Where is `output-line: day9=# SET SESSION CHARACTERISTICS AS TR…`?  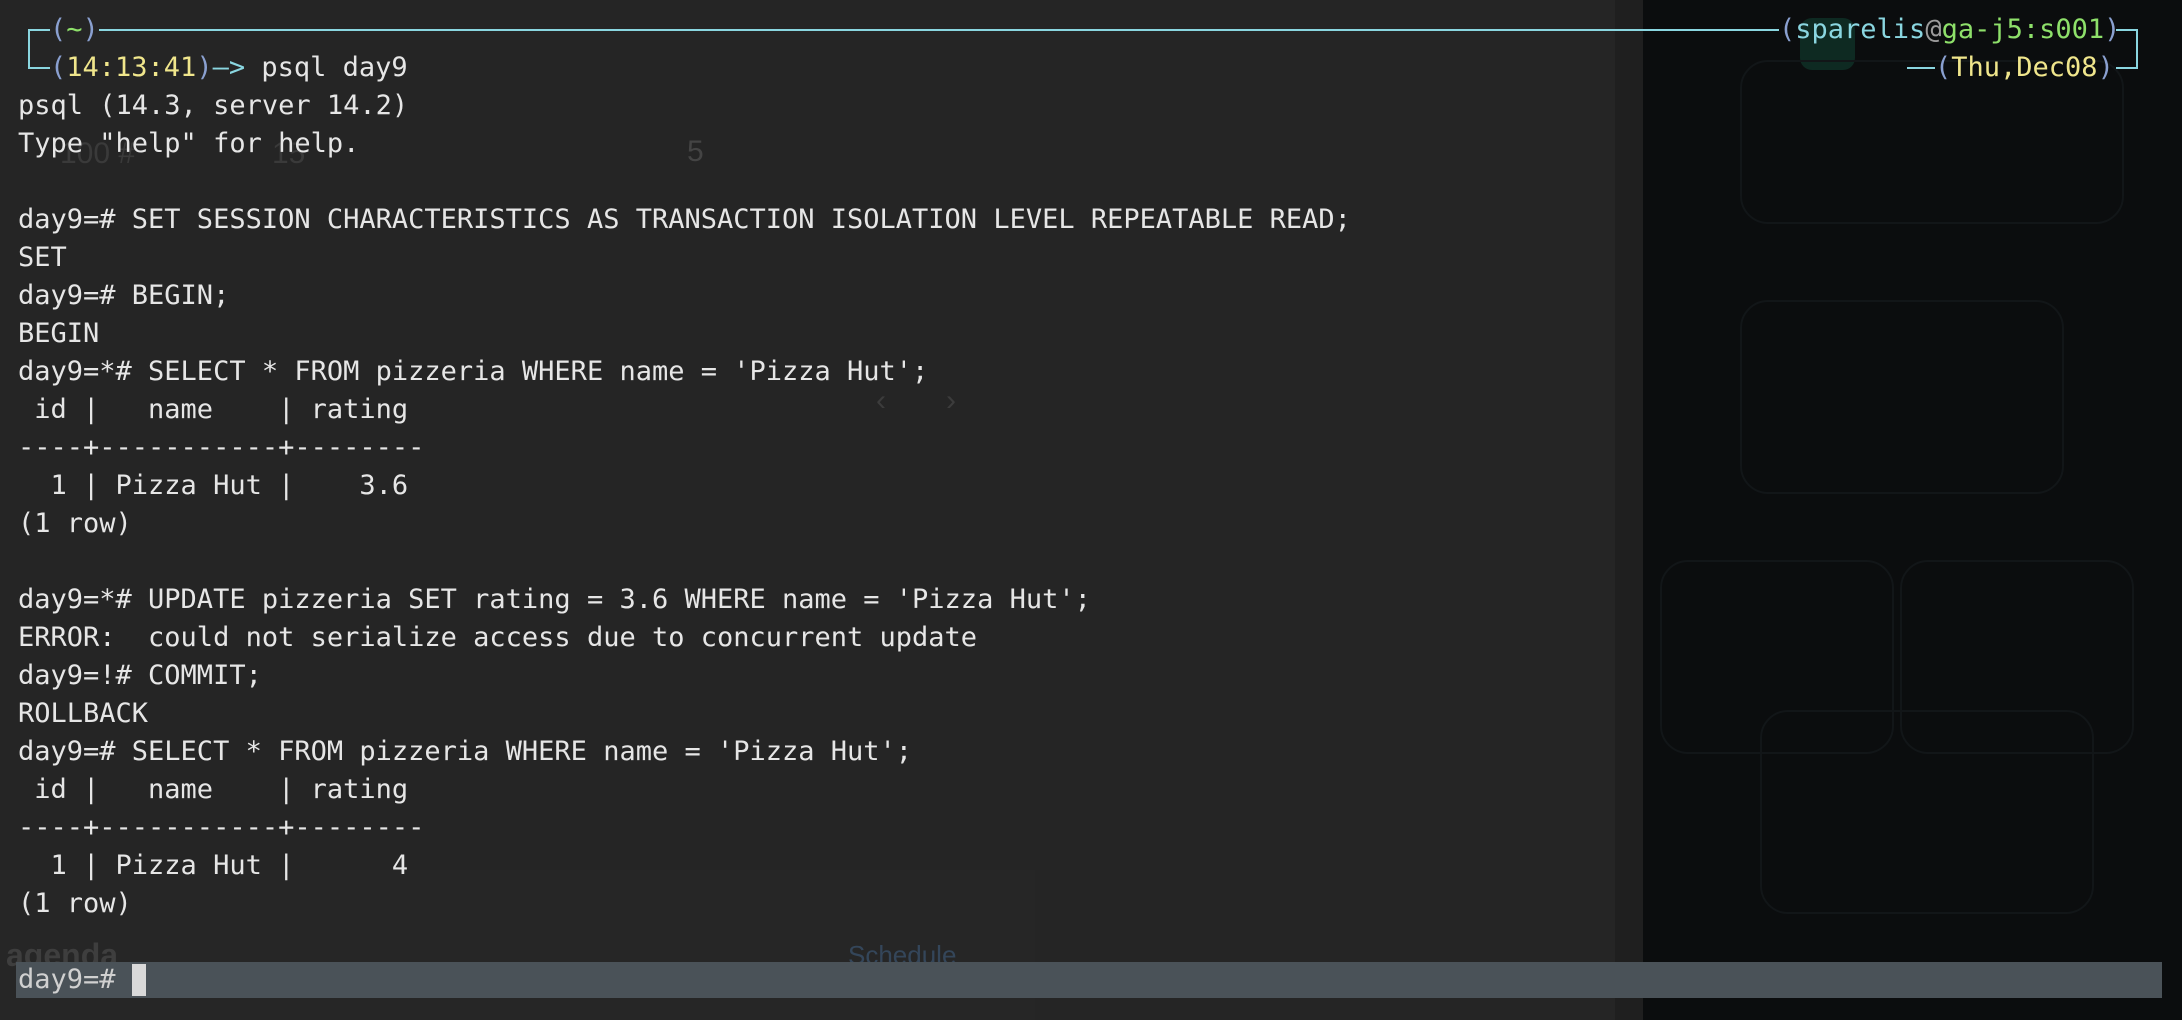
output-line: day9=# SET SESSION CHARACTERISTICS AS TR… is located at coordinates (684, 219).